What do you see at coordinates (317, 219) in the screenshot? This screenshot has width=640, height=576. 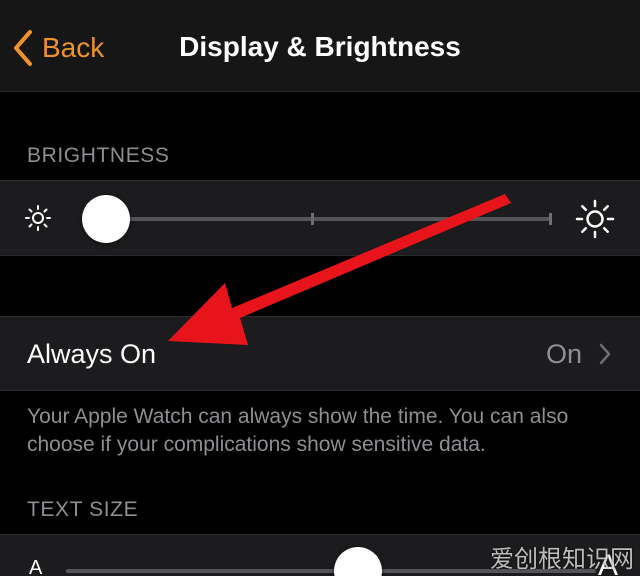 I see `brightness-slider-track` at bounding box center [317, 219].